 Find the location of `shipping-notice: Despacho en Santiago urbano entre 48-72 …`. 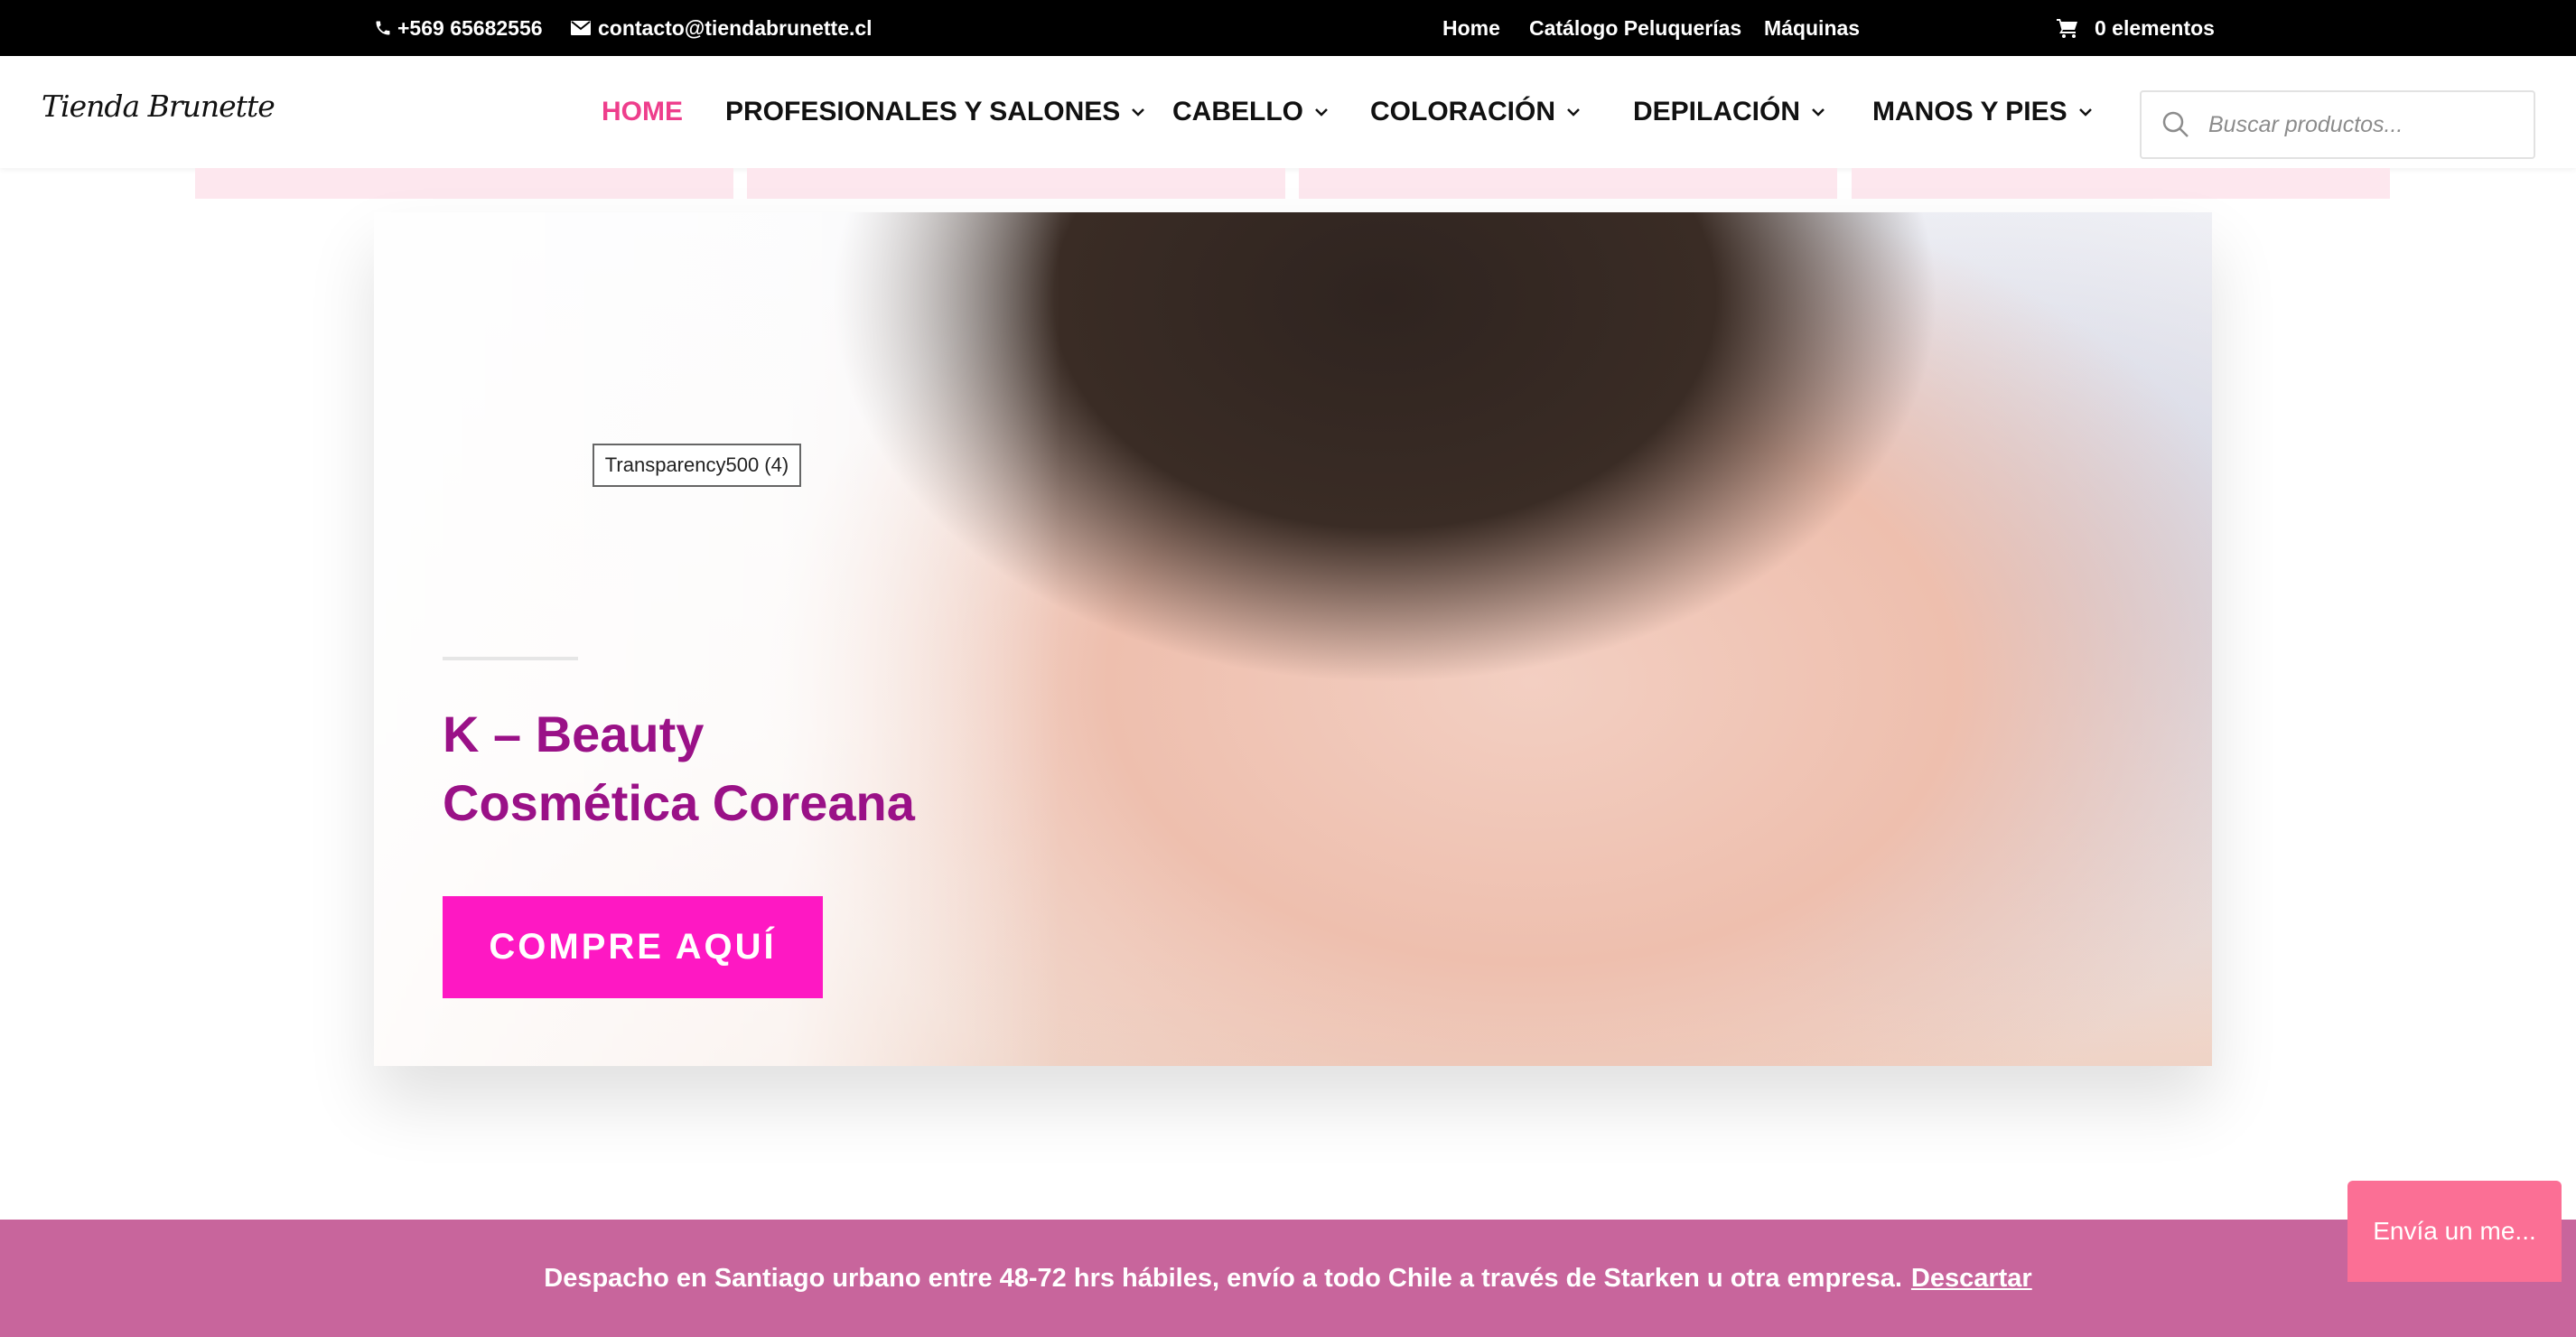

shipping-notice: Despacho en Santiago urbano entre 48-72 … is located at coordinates (1288, 1278).